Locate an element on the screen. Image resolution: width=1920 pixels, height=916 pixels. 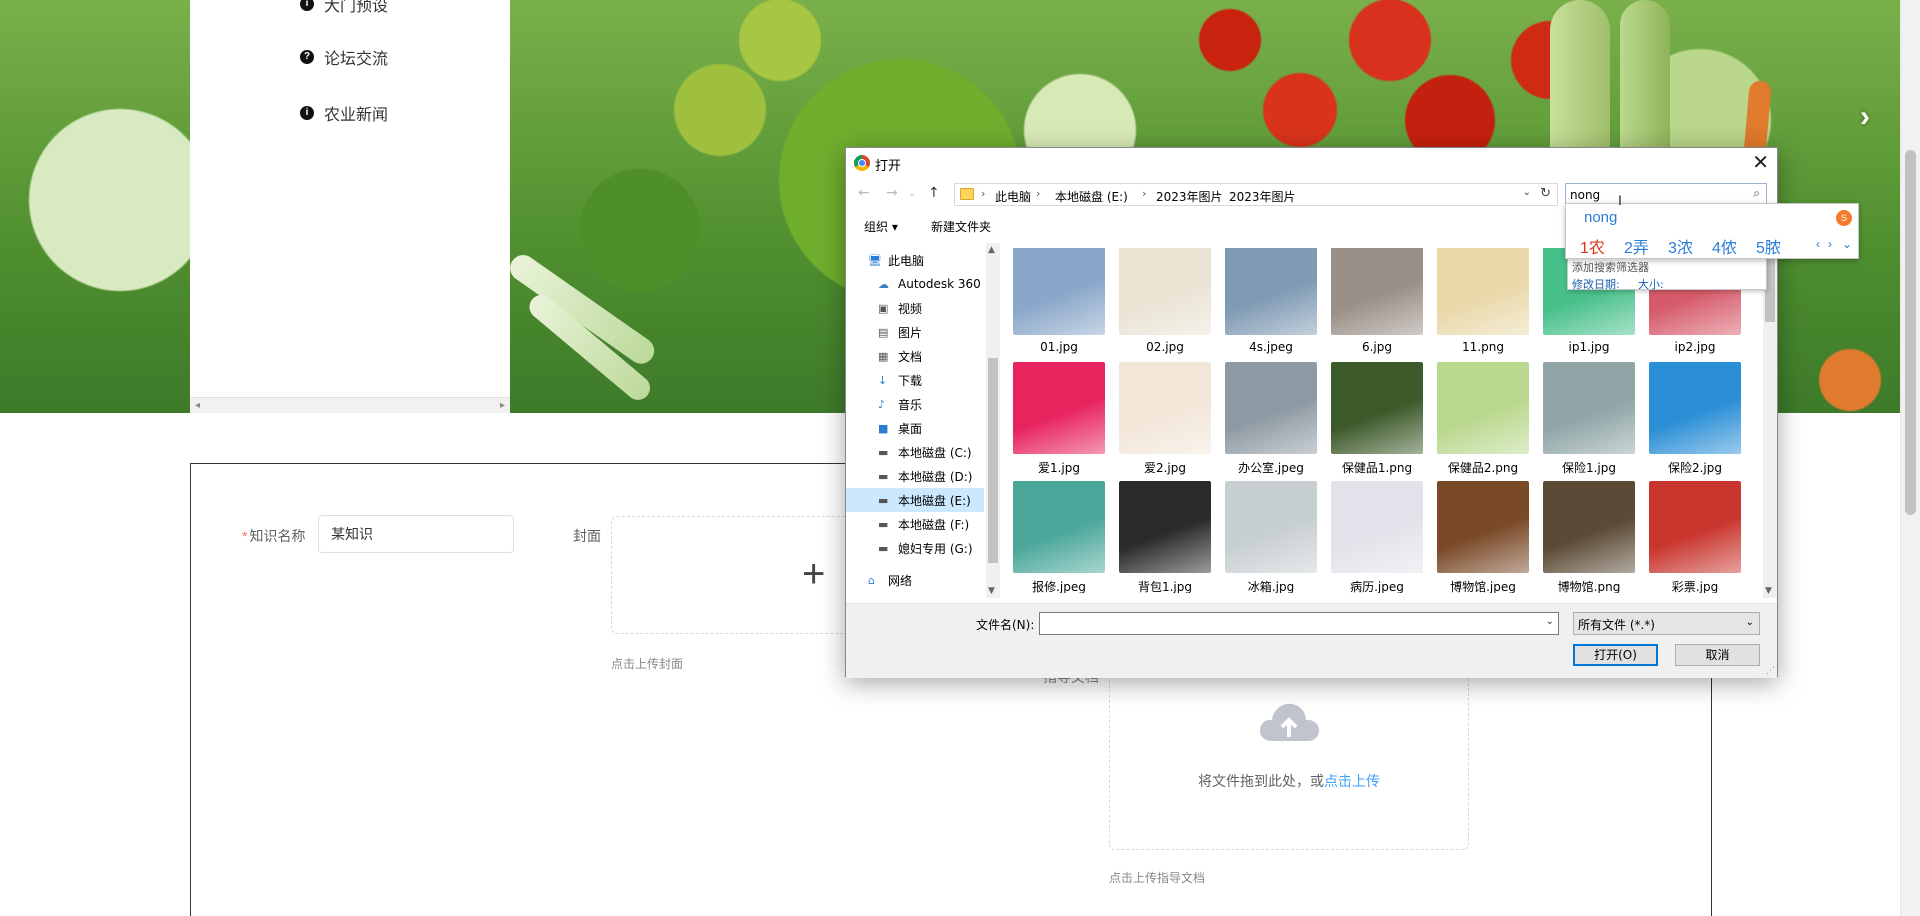
open-button: 打开(O) is located at coordinates (1615, 655).